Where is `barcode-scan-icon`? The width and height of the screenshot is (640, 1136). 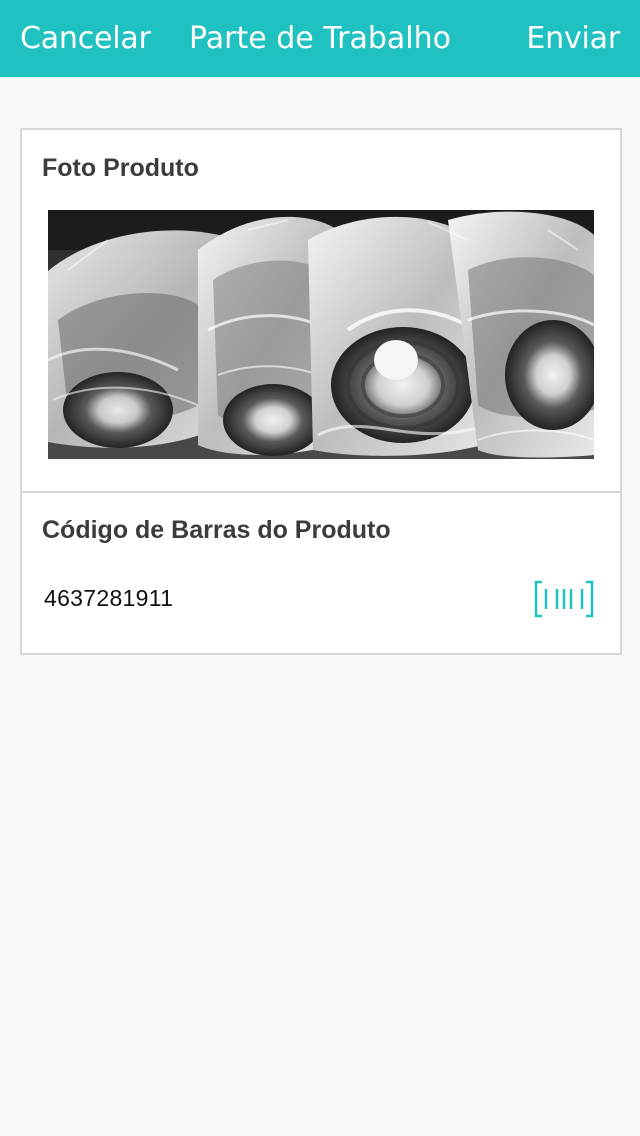
barcode-scan-icon is located at coordinates (564, 599).